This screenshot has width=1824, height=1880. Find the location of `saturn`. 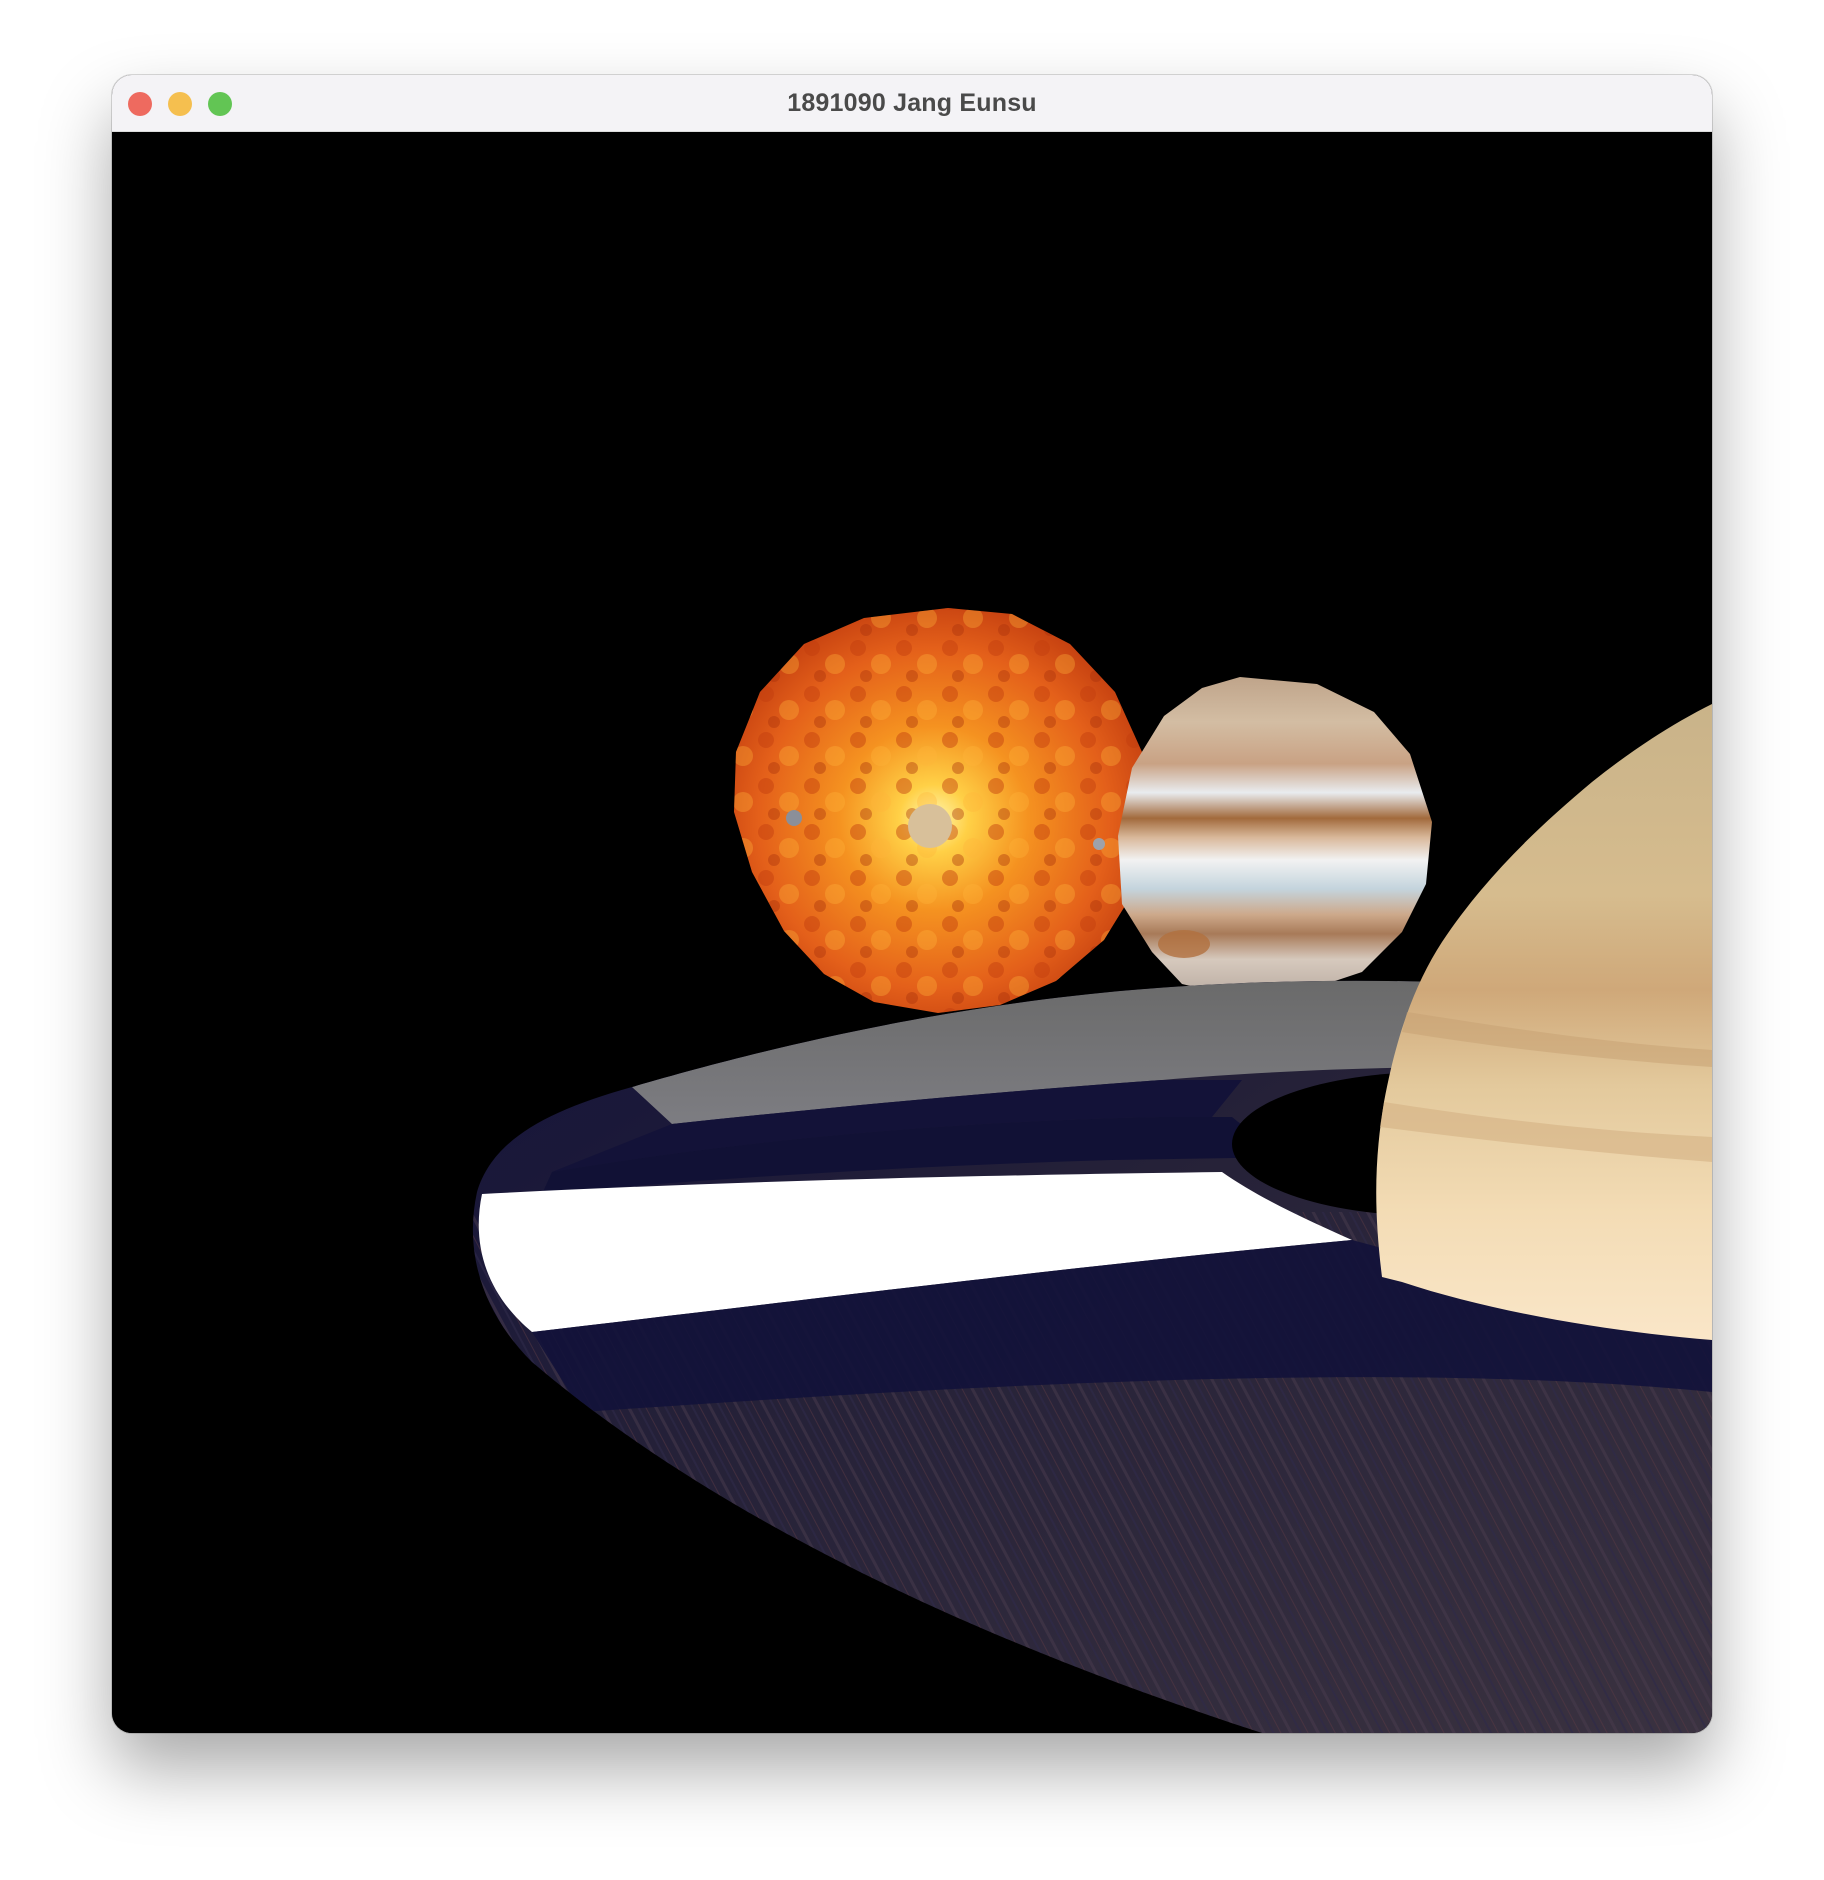

saturn is located at coordinates (1544, 1022).